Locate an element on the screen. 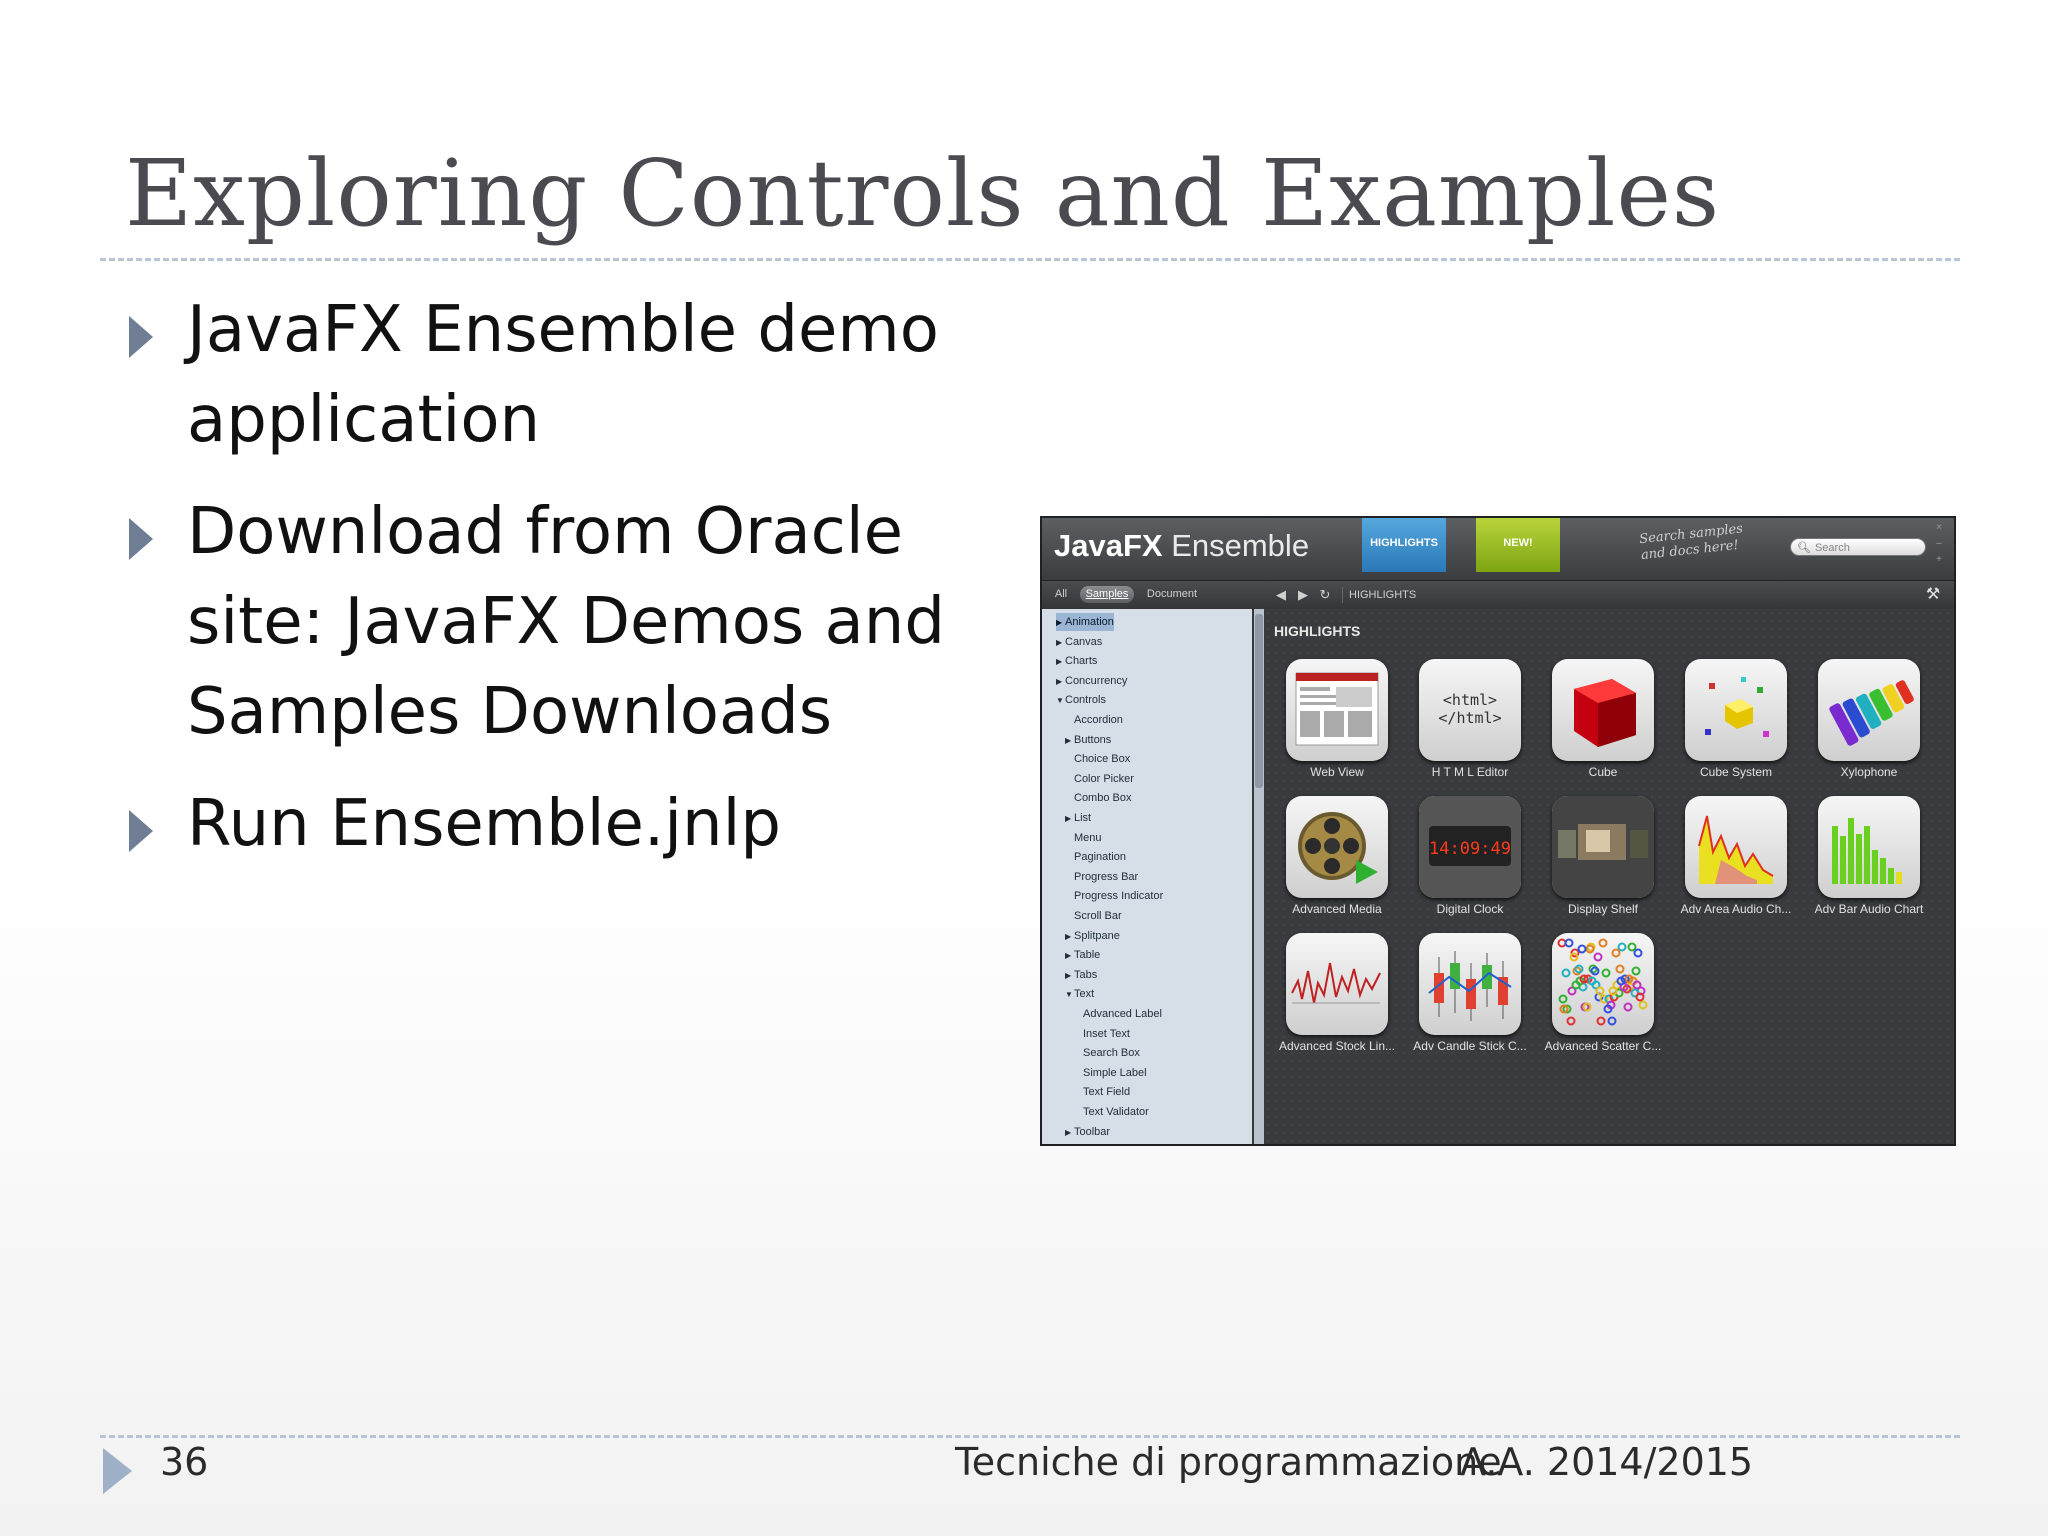  close-icon: × is located at coordinates (1939, 527).